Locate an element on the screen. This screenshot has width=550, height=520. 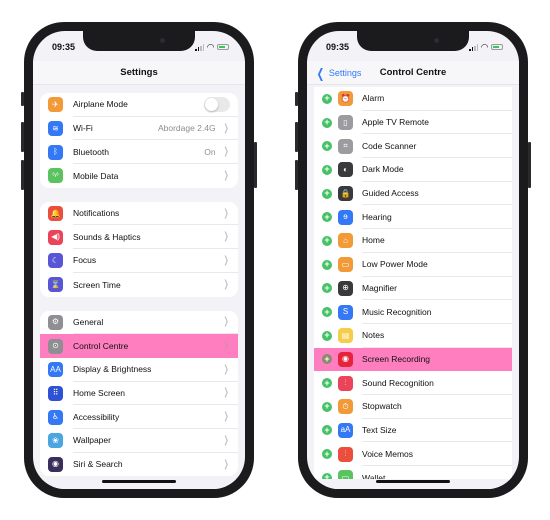
settings-row-airplane-mode: ✈ Airplane Mode is located at coordinates (139, 105).